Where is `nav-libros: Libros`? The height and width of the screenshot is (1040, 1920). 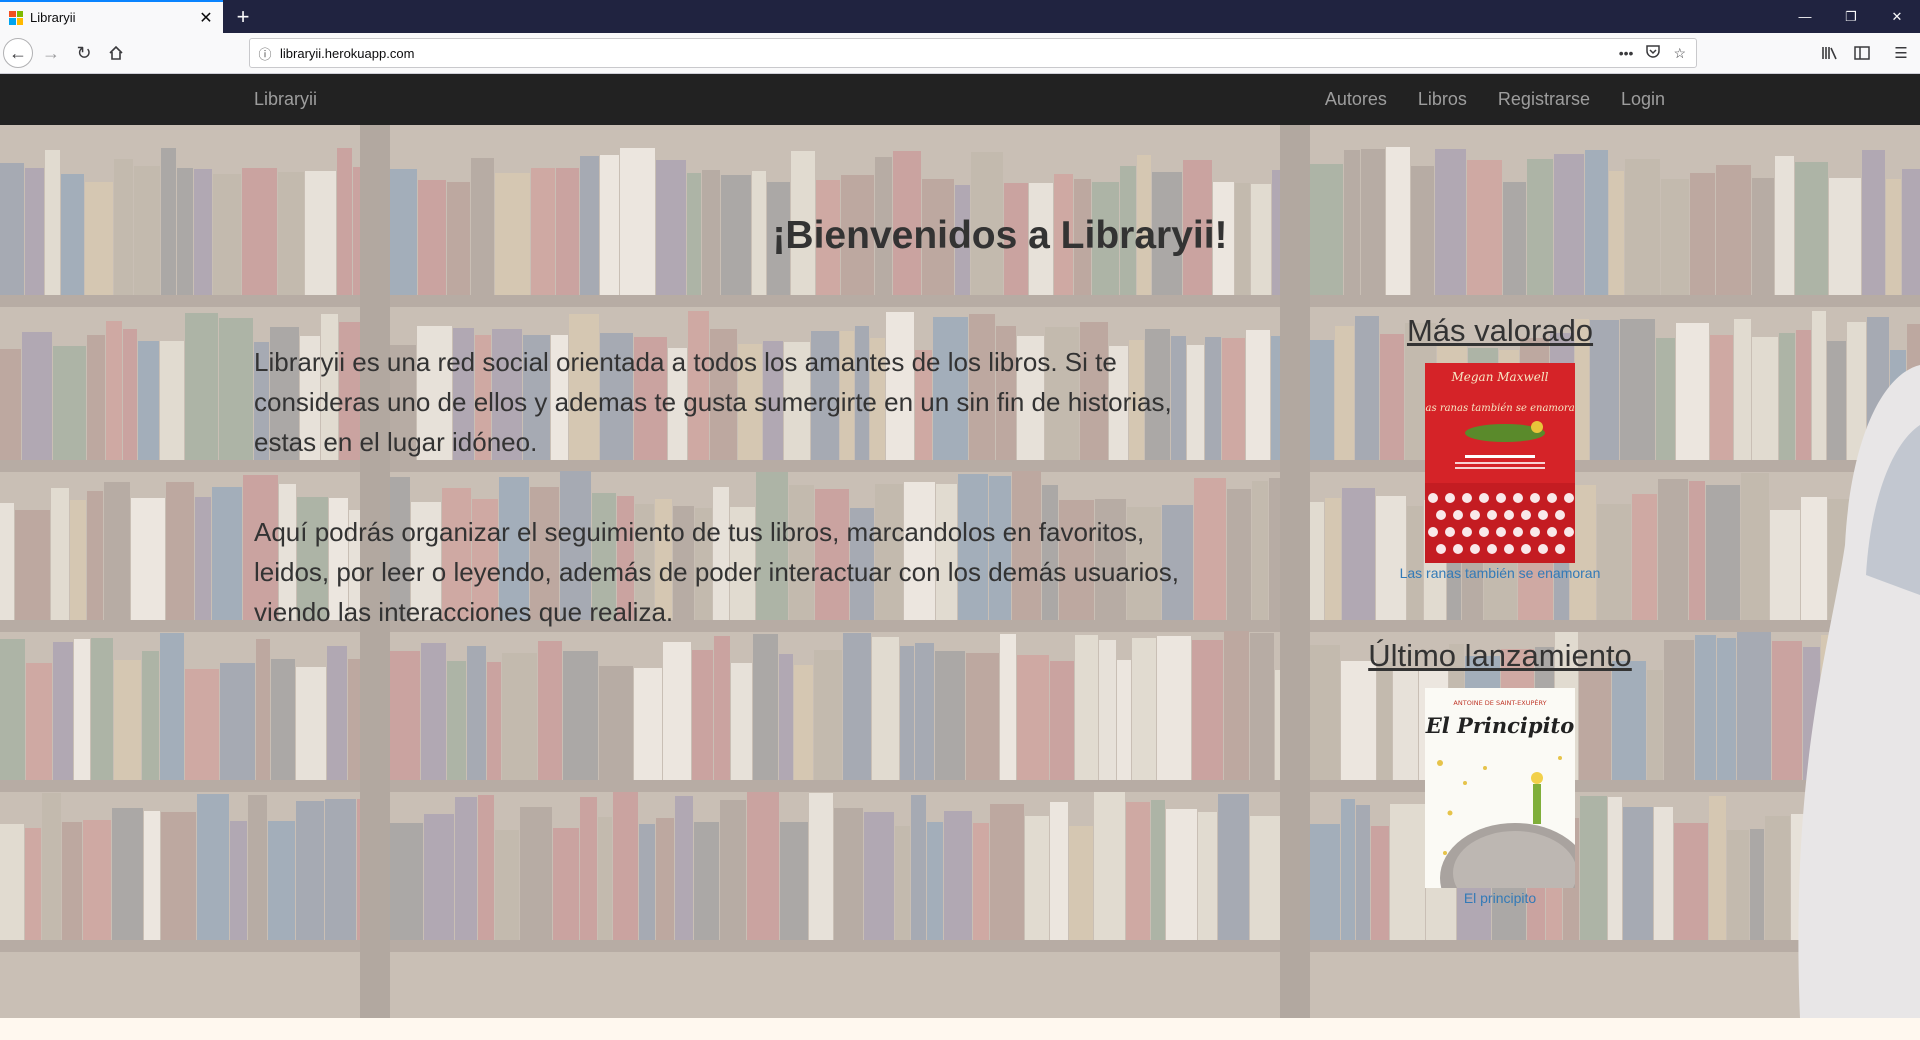 nav-libros: Libros is located at coordinates (1442, 99).